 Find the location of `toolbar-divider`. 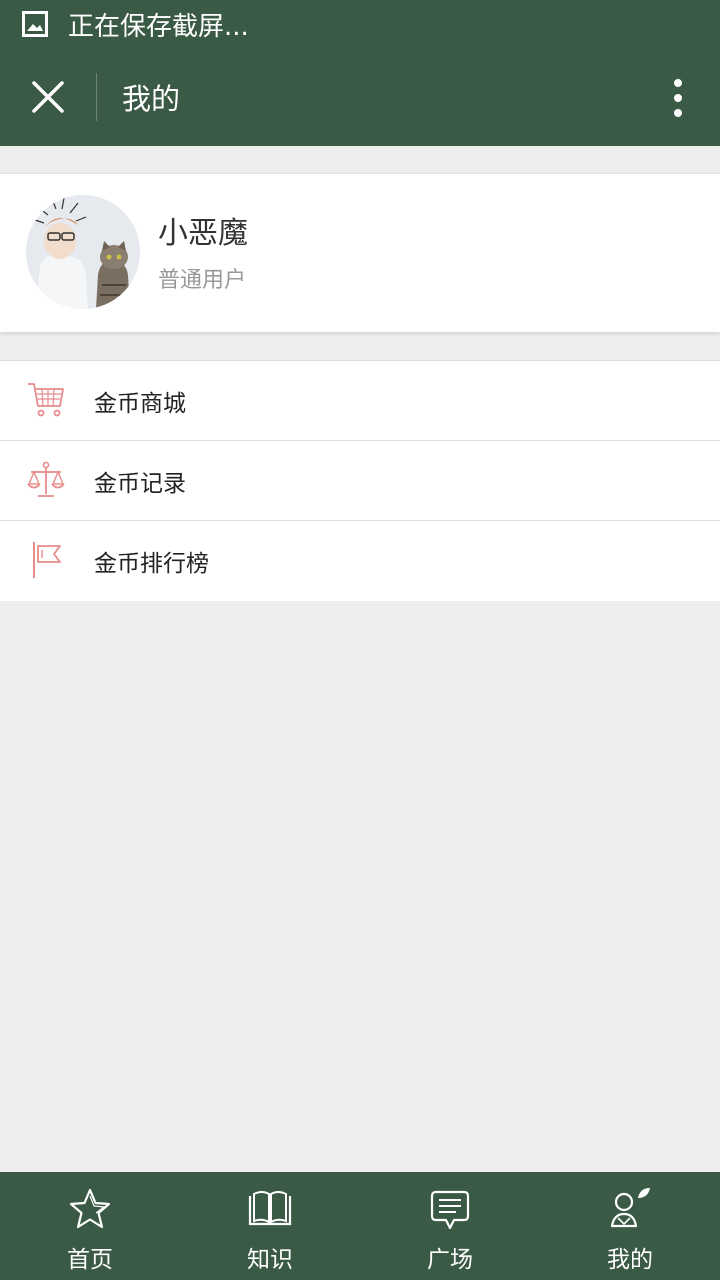

toolbar-divider is located at coordinates (96, 97).